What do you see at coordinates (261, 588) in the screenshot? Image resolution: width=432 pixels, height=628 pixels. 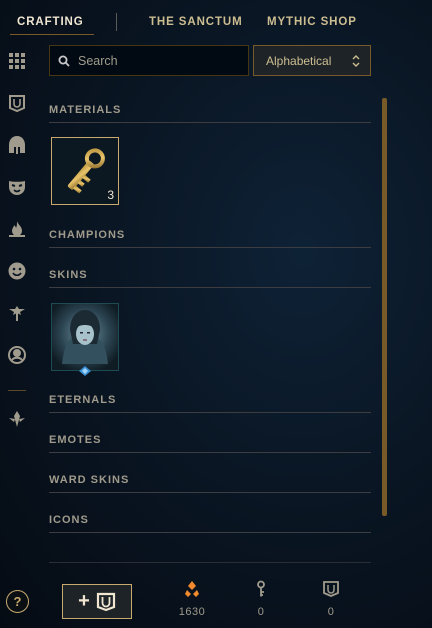 I see `key-fragment-icon` at bounding box center [261, 588].